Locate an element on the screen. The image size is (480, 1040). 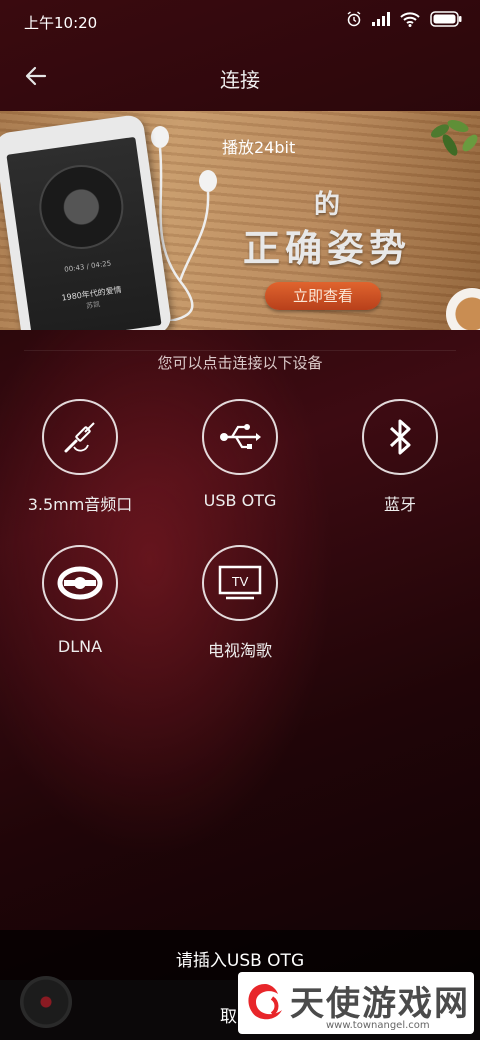
headphone-jack-icon is located at coordinates (79, 437).